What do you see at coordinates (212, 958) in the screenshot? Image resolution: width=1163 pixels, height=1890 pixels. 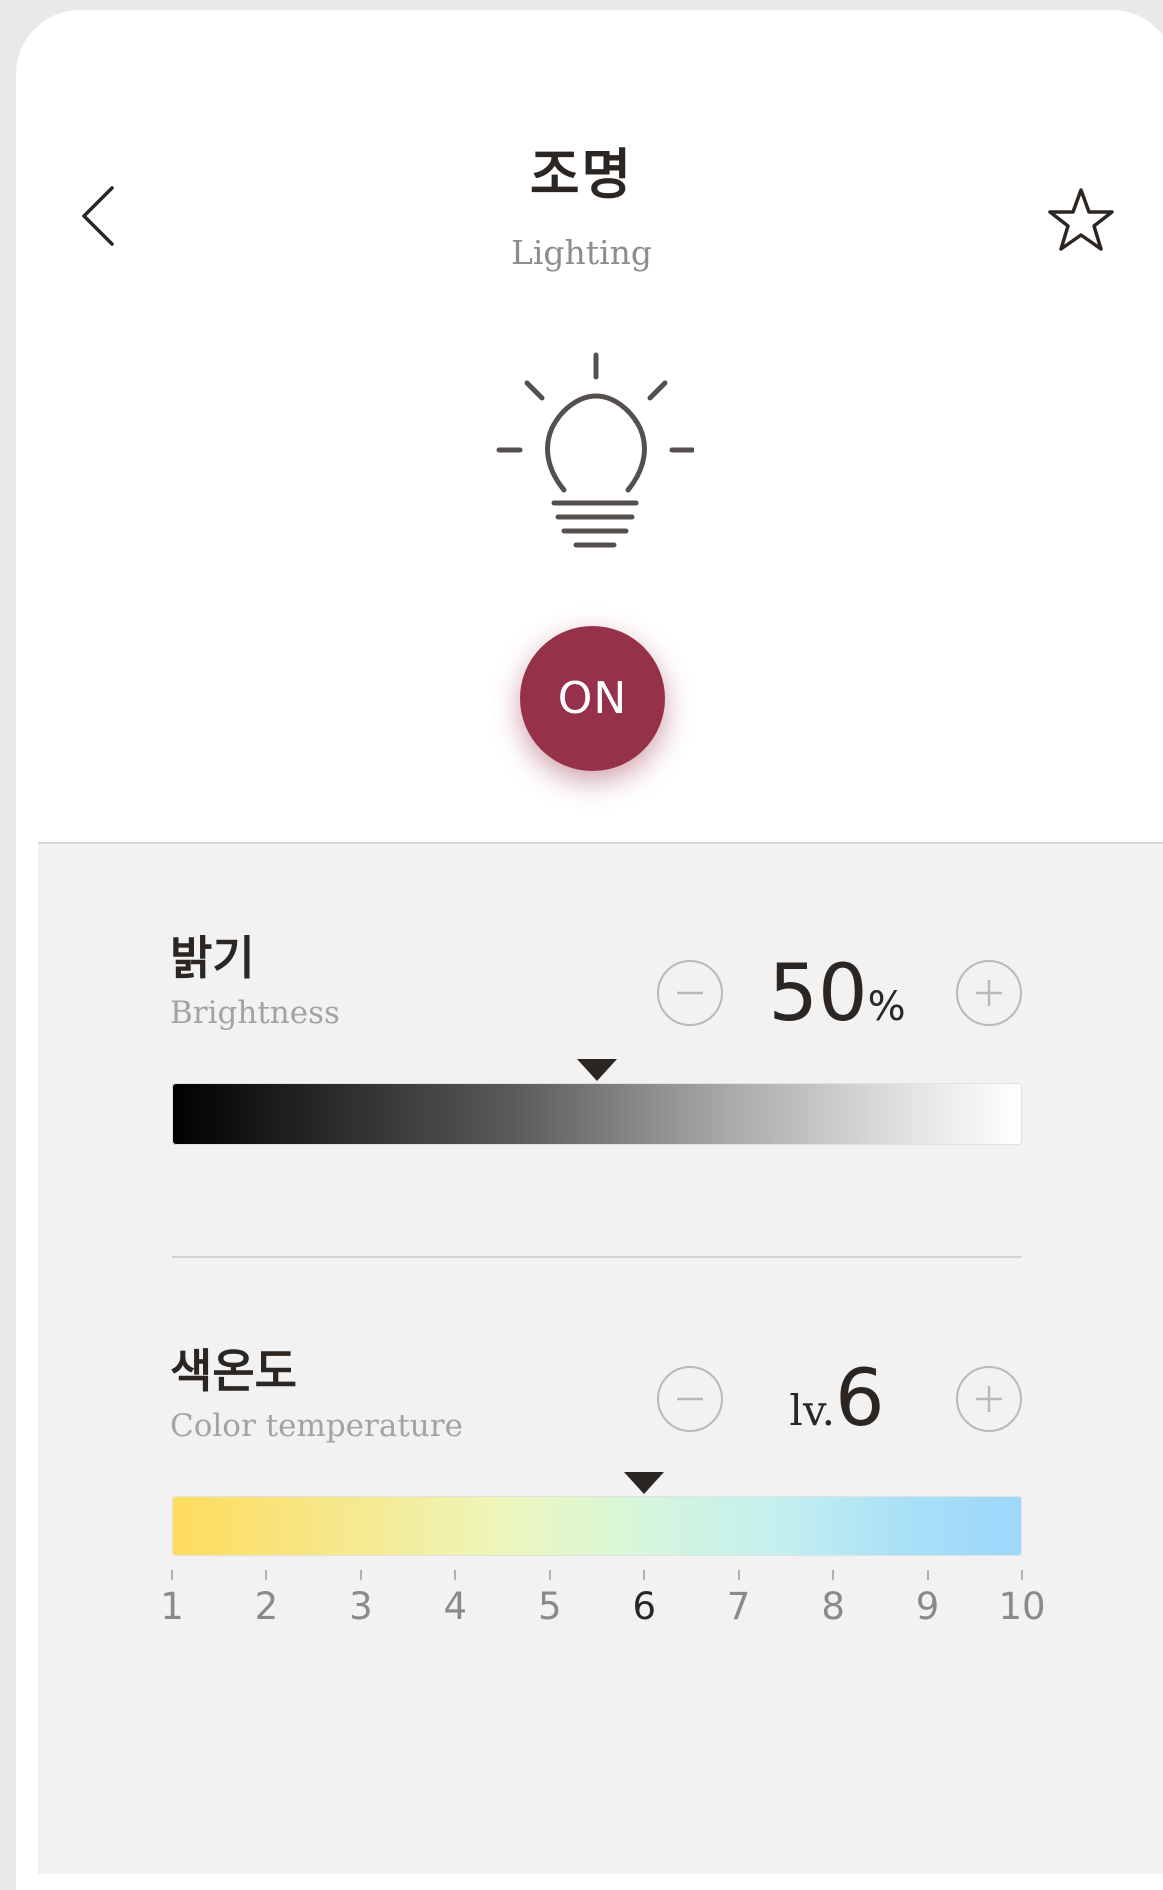 I see `brightness-title: 밝기` at bounding box center [212, 958].